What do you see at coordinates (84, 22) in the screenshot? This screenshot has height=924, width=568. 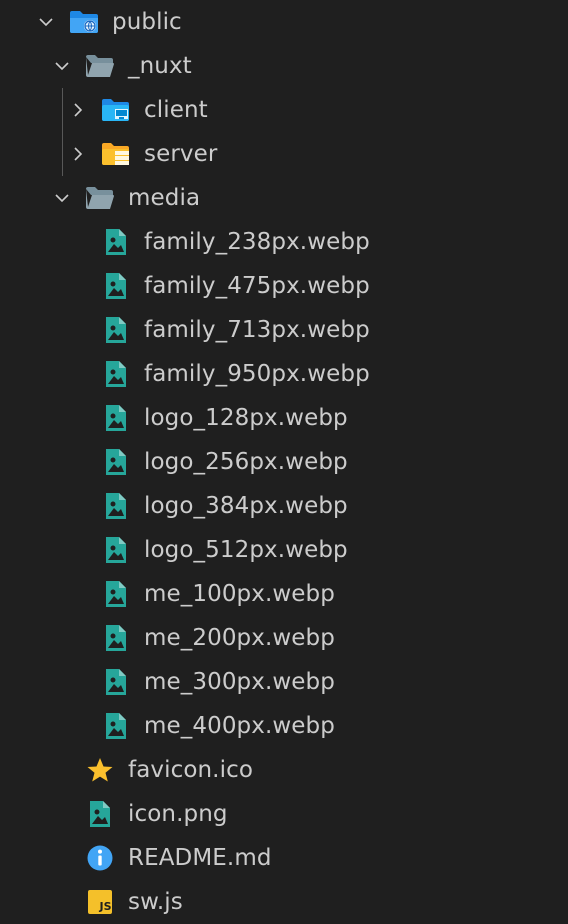 I see `public-folder-icon` at bounding box center [84, 22].